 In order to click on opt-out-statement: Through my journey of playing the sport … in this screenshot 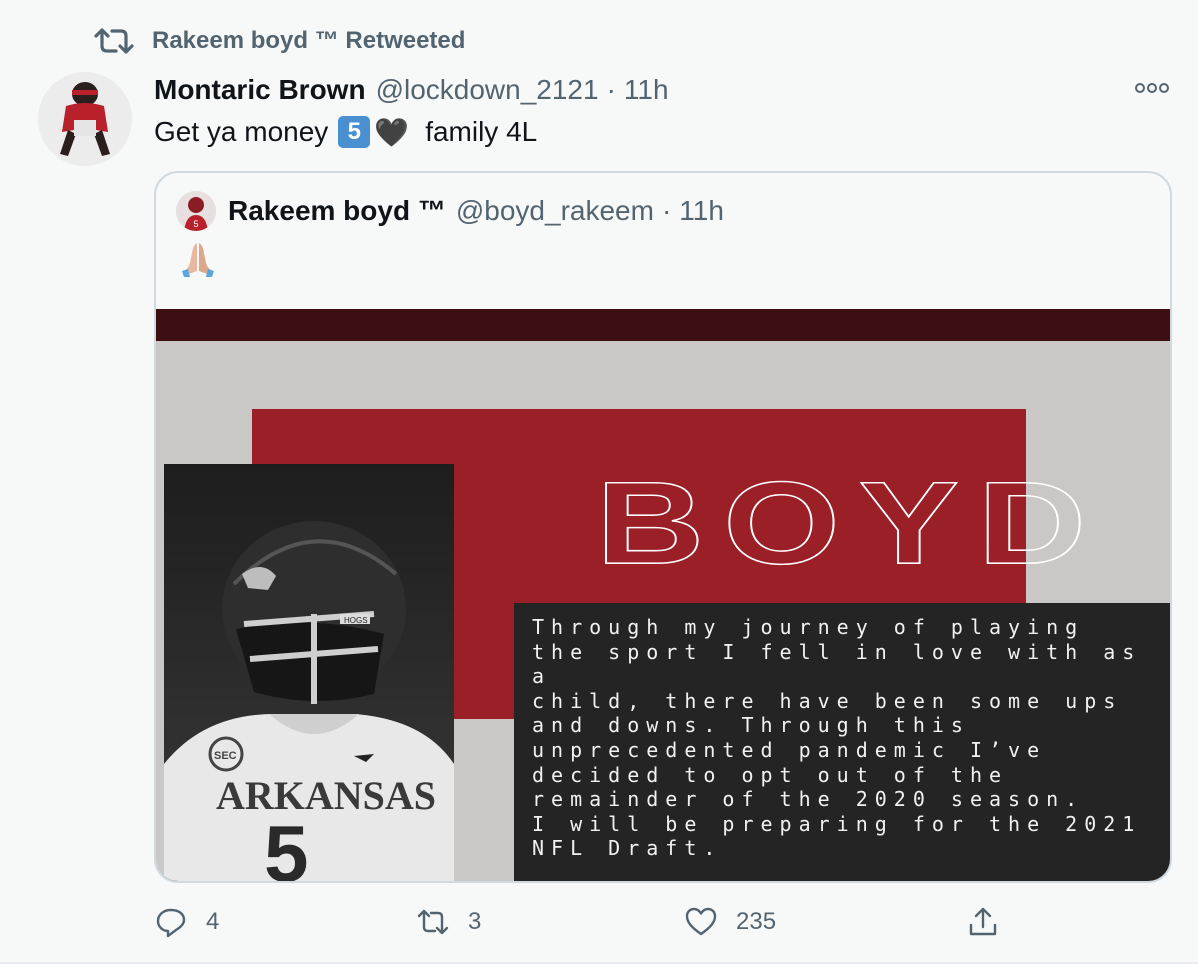, I will do `click(837, 738)`.